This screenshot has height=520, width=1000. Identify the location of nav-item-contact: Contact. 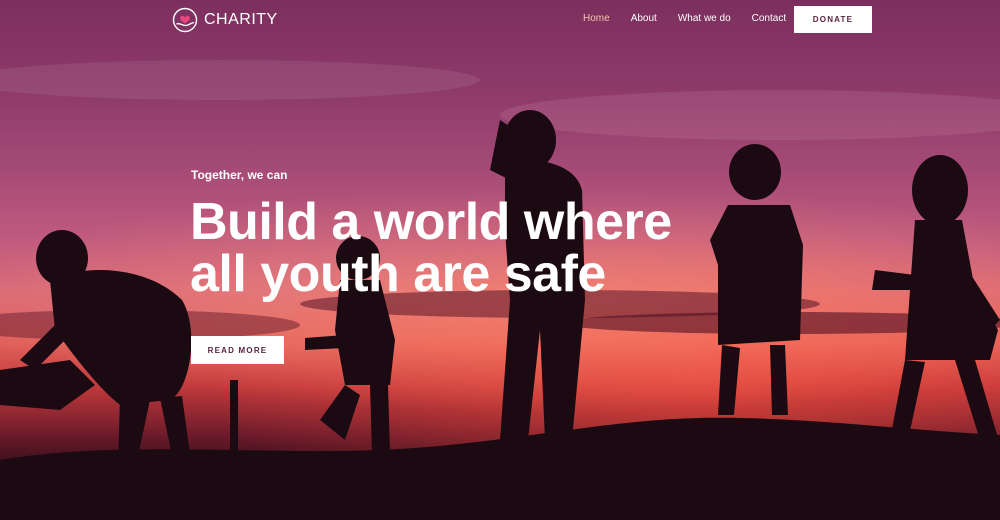
(769, 18).